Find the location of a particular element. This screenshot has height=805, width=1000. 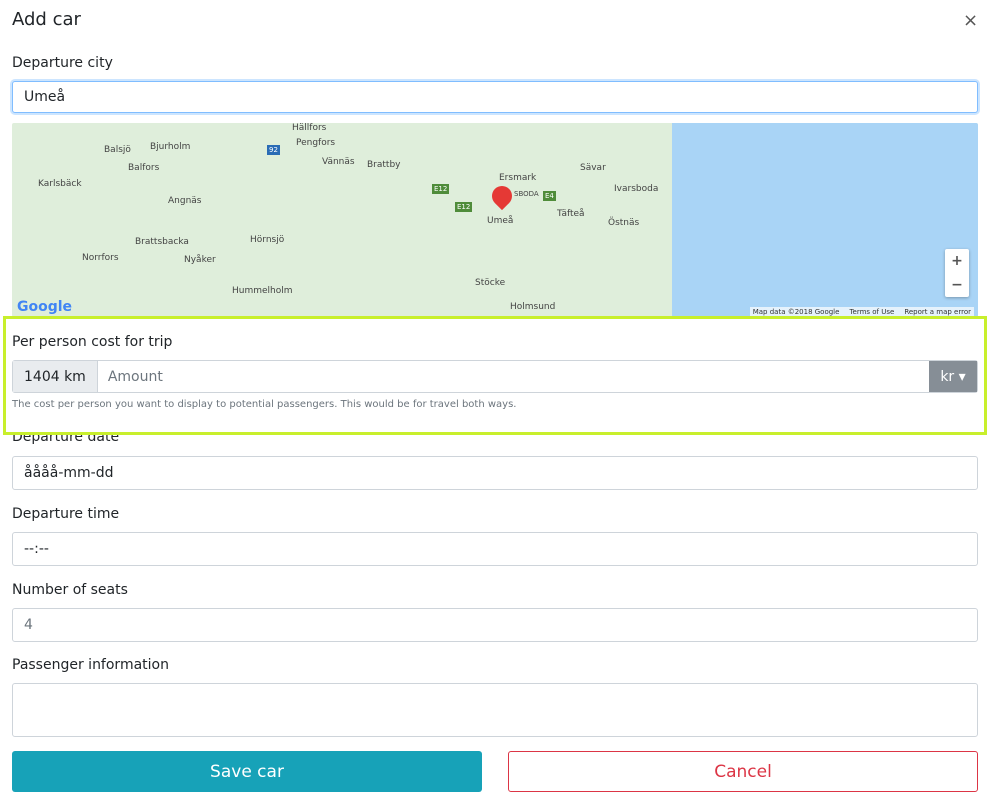

map-town: Östnäs is located at coordinates (624, 223).